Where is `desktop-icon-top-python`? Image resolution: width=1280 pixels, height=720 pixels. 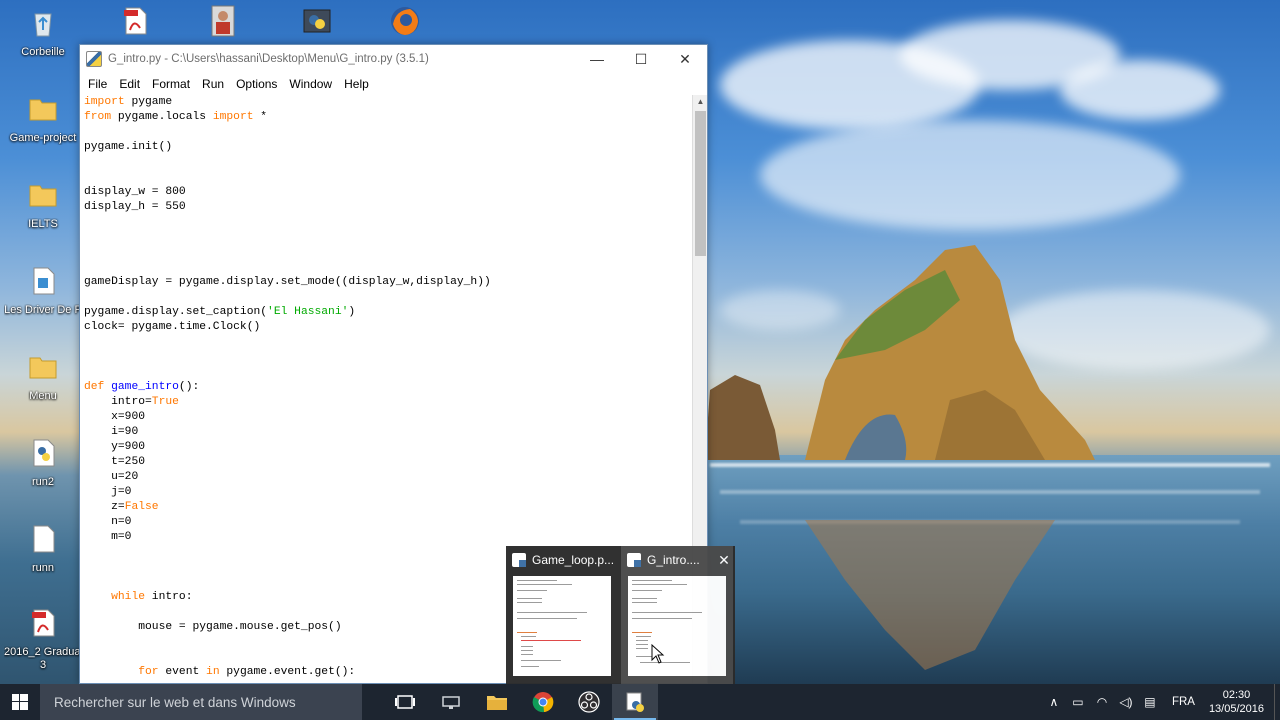 desktop-icon-top-python is located at coordinates (317, 24).